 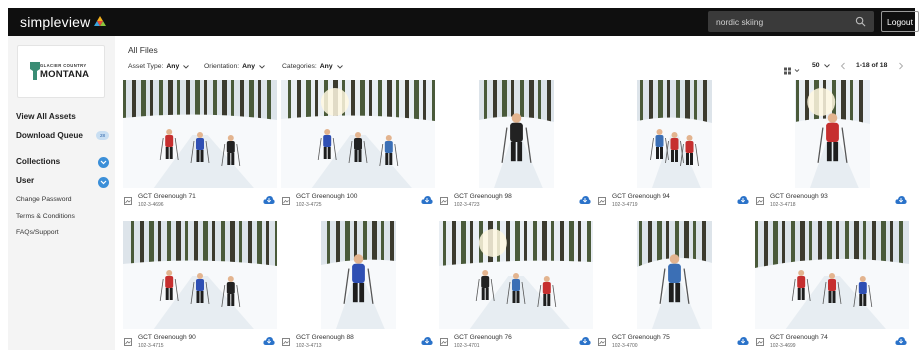 I want to click on sidebar-item-view-all-assets: View All Assets, so click(x=46, y=116).